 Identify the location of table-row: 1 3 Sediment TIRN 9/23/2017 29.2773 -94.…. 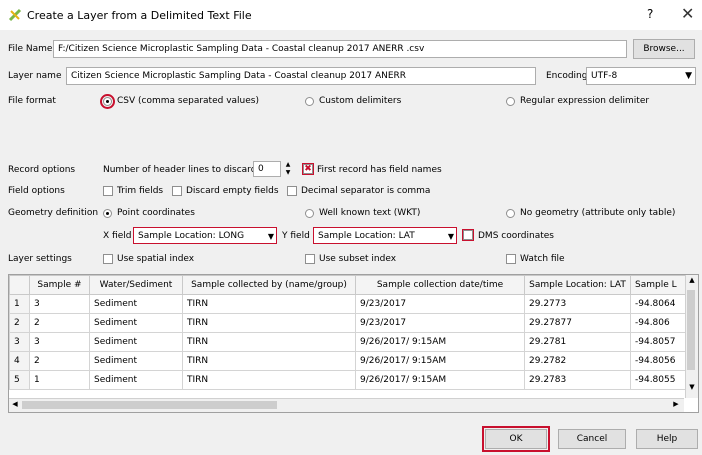
(349, 304).